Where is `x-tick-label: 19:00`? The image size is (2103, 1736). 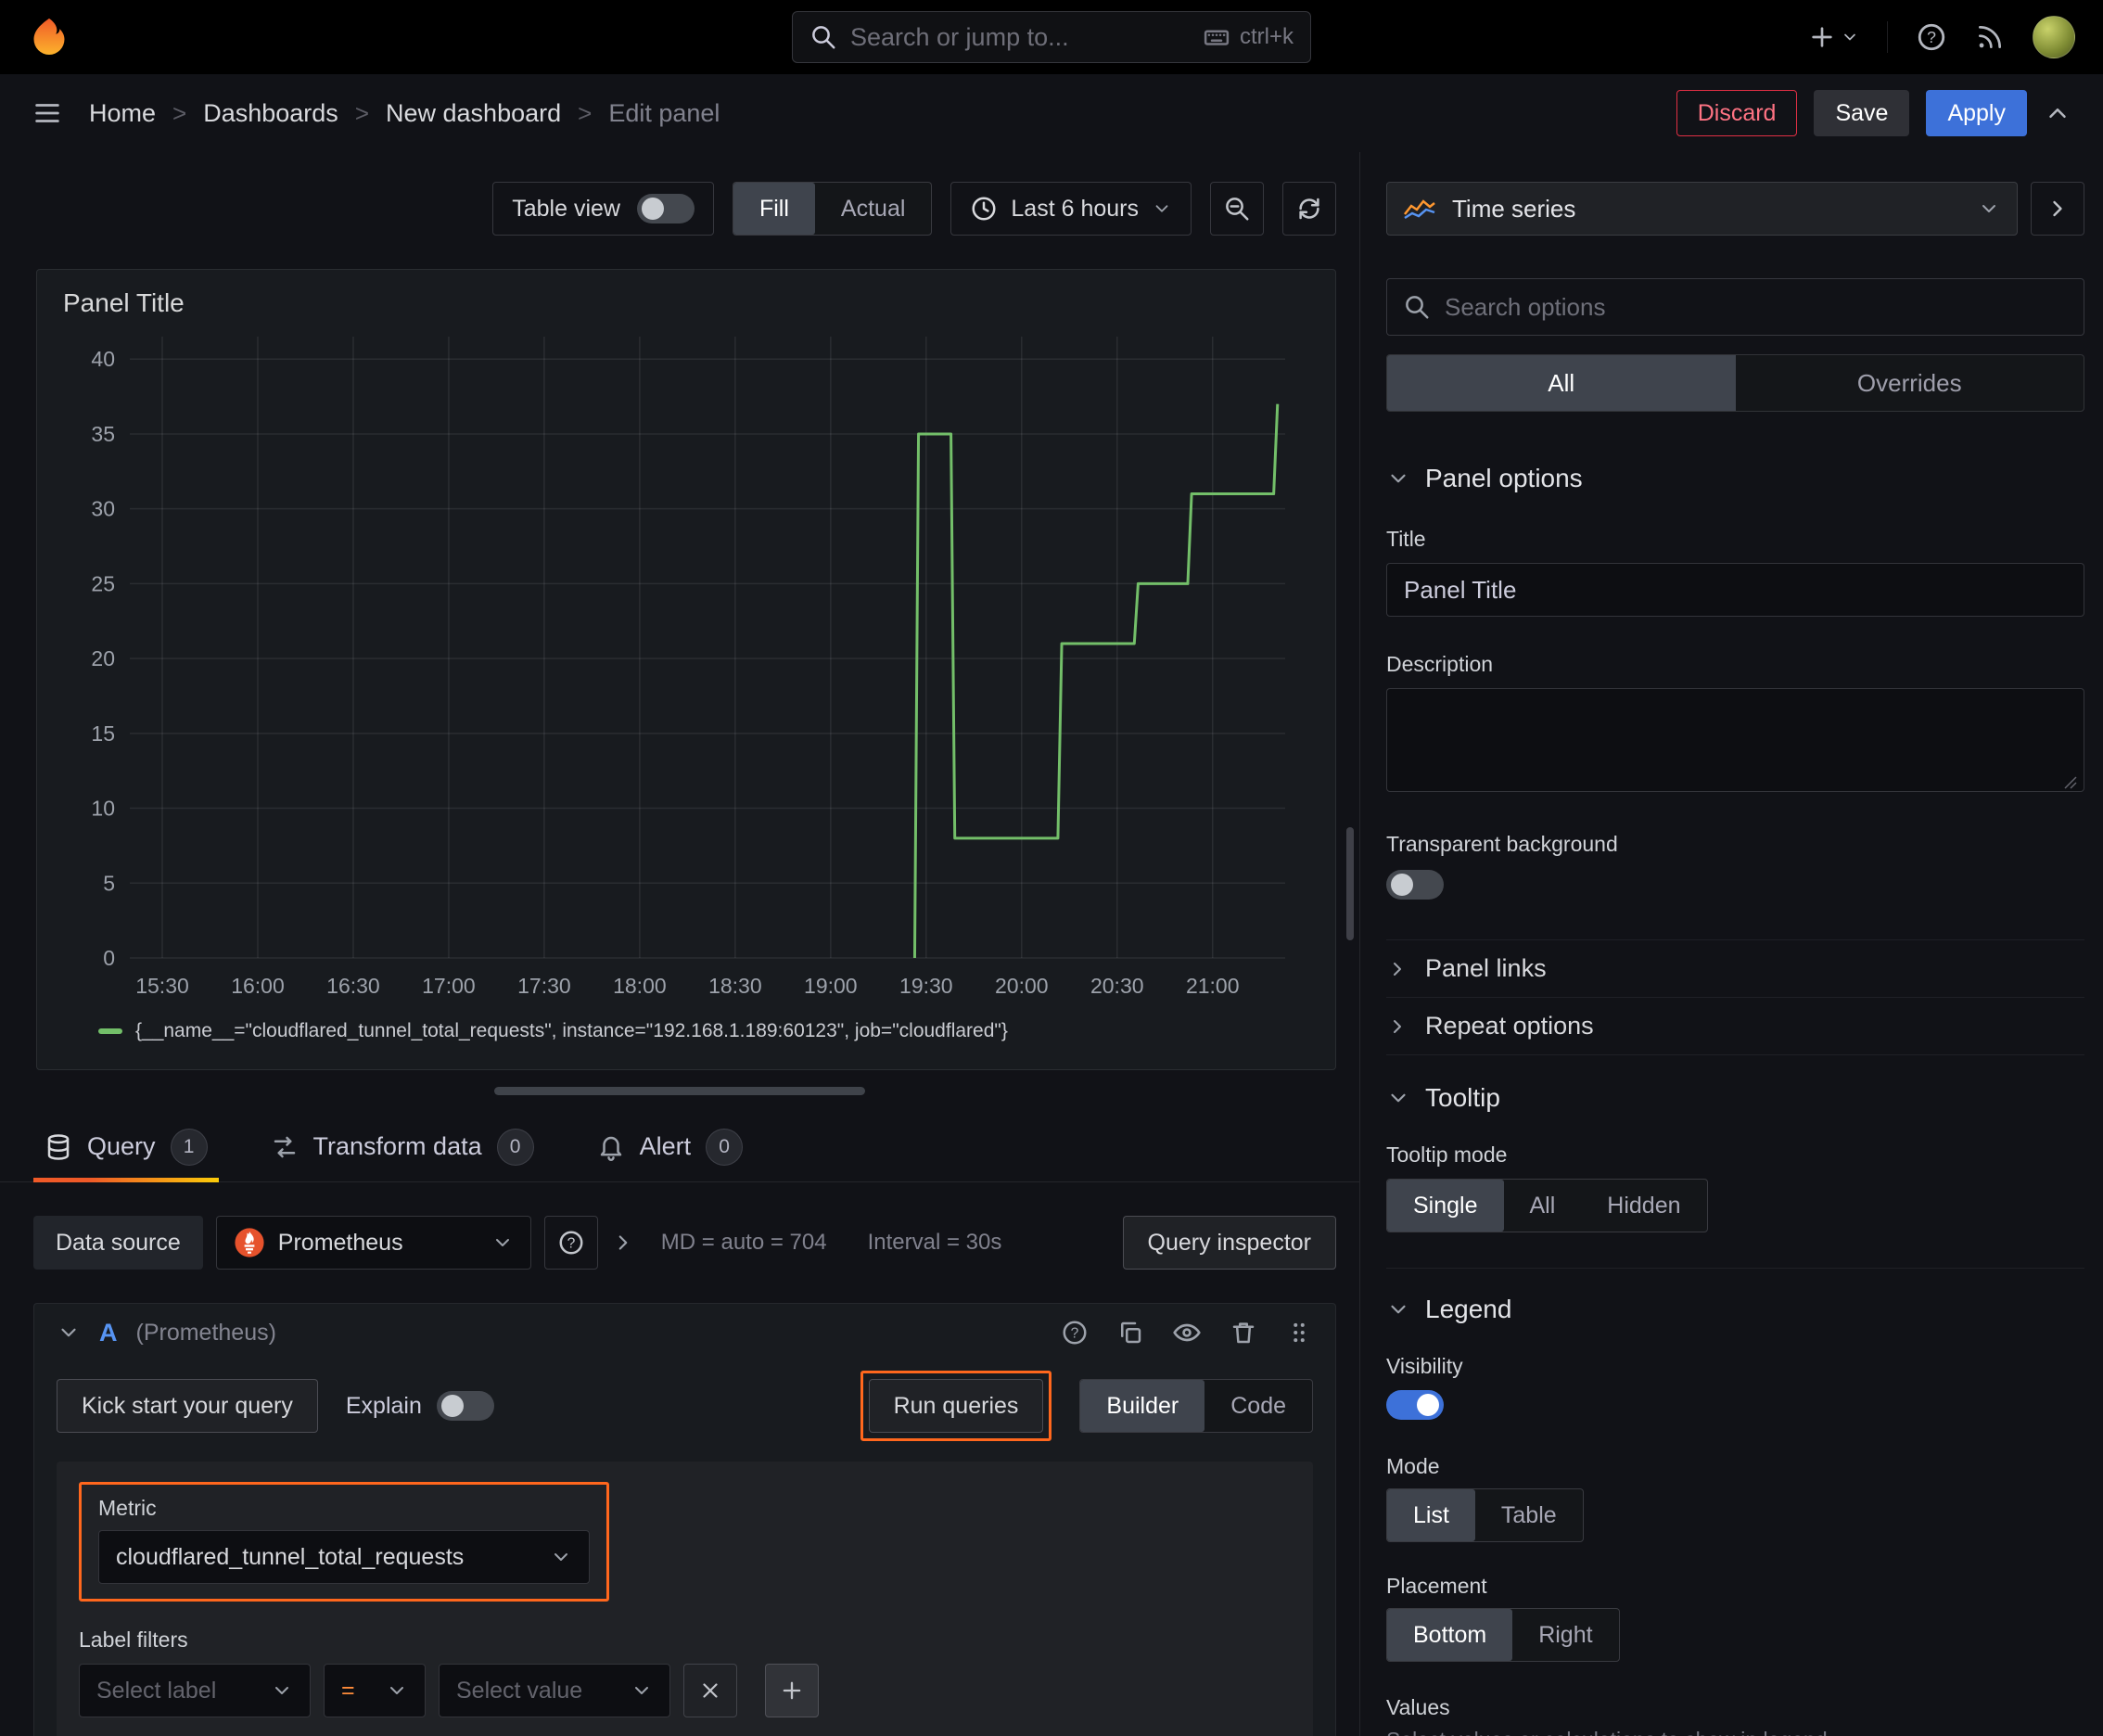 x-tick-label: 19:00 is located at coordinates (831, 986).